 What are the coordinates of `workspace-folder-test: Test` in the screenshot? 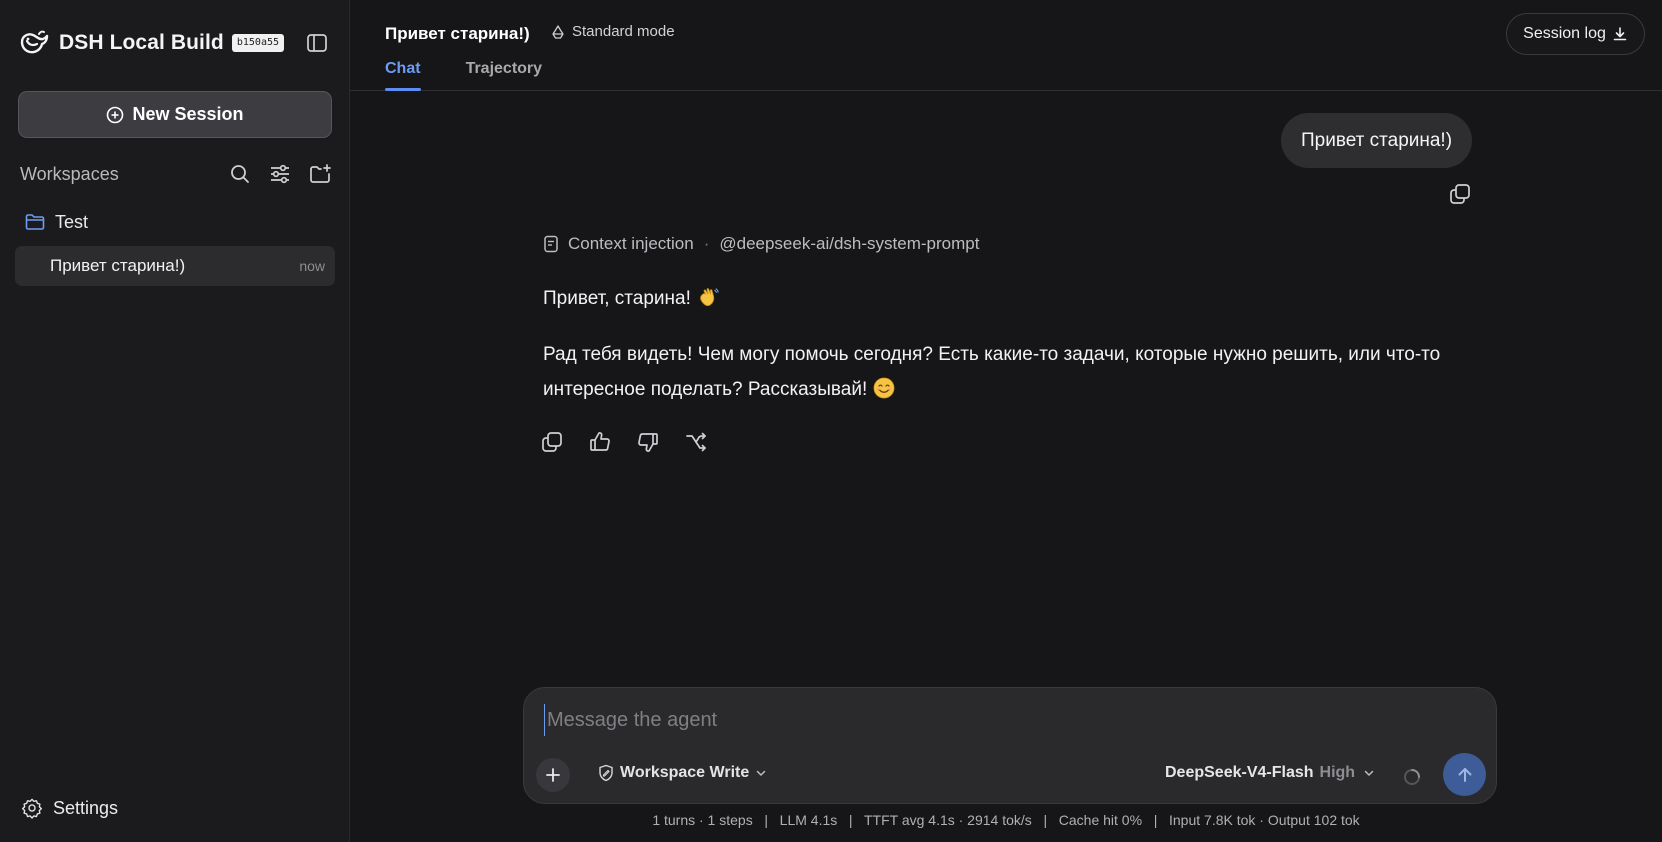 It's located at (56, 222).